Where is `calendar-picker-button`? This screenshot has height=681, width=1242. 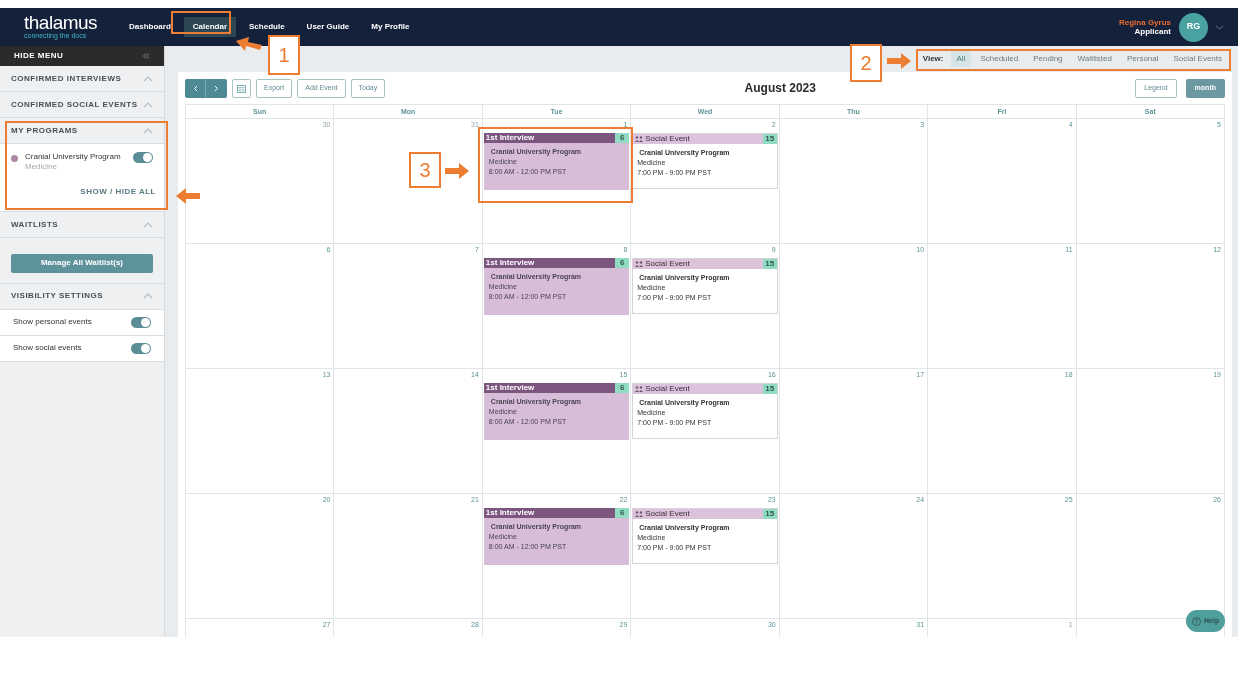
calendar-picker-button is located at coordinates (241, 88).